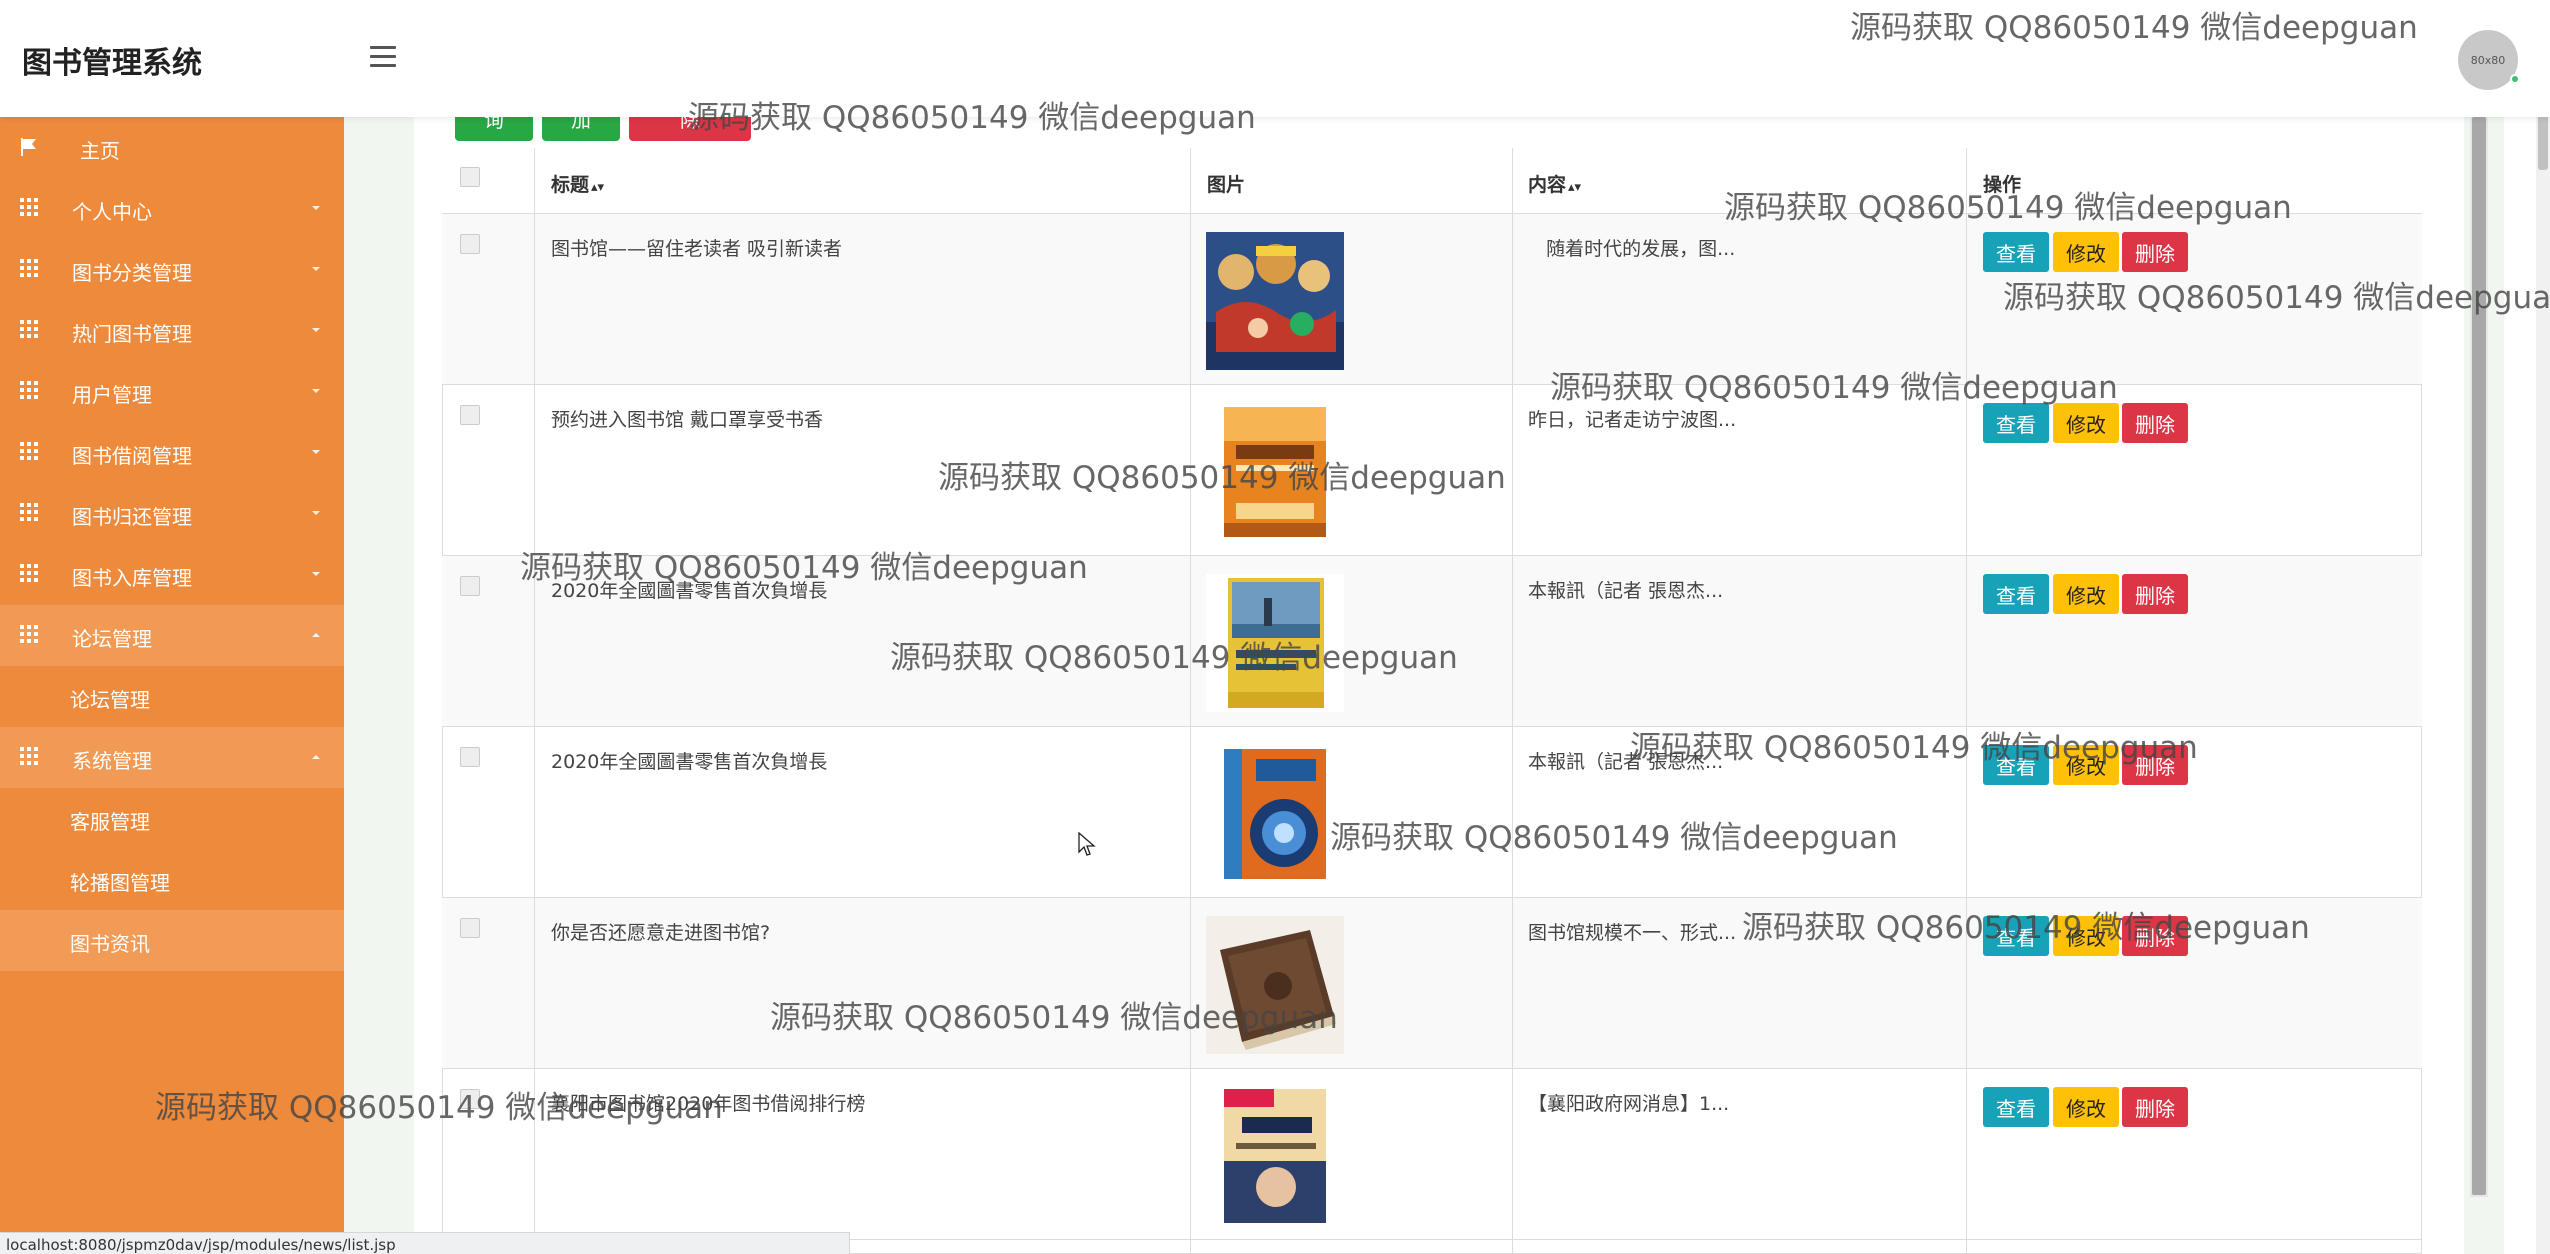 Image resolution: width=2550 pixels, height=1254 pixels. I want to click on sidebar-subitem-customer-service: 客服管理, so click(172, 818).